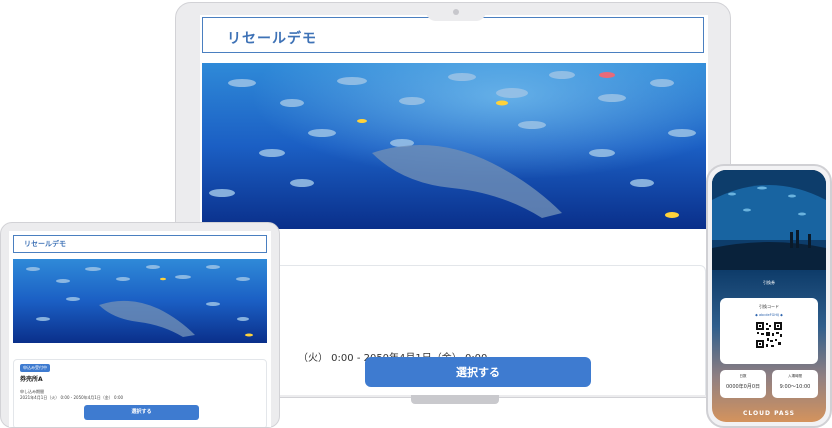  Describe the element at coordinates (769, 306) in the screenshot. I see `code-label: 引換コード` at that location.